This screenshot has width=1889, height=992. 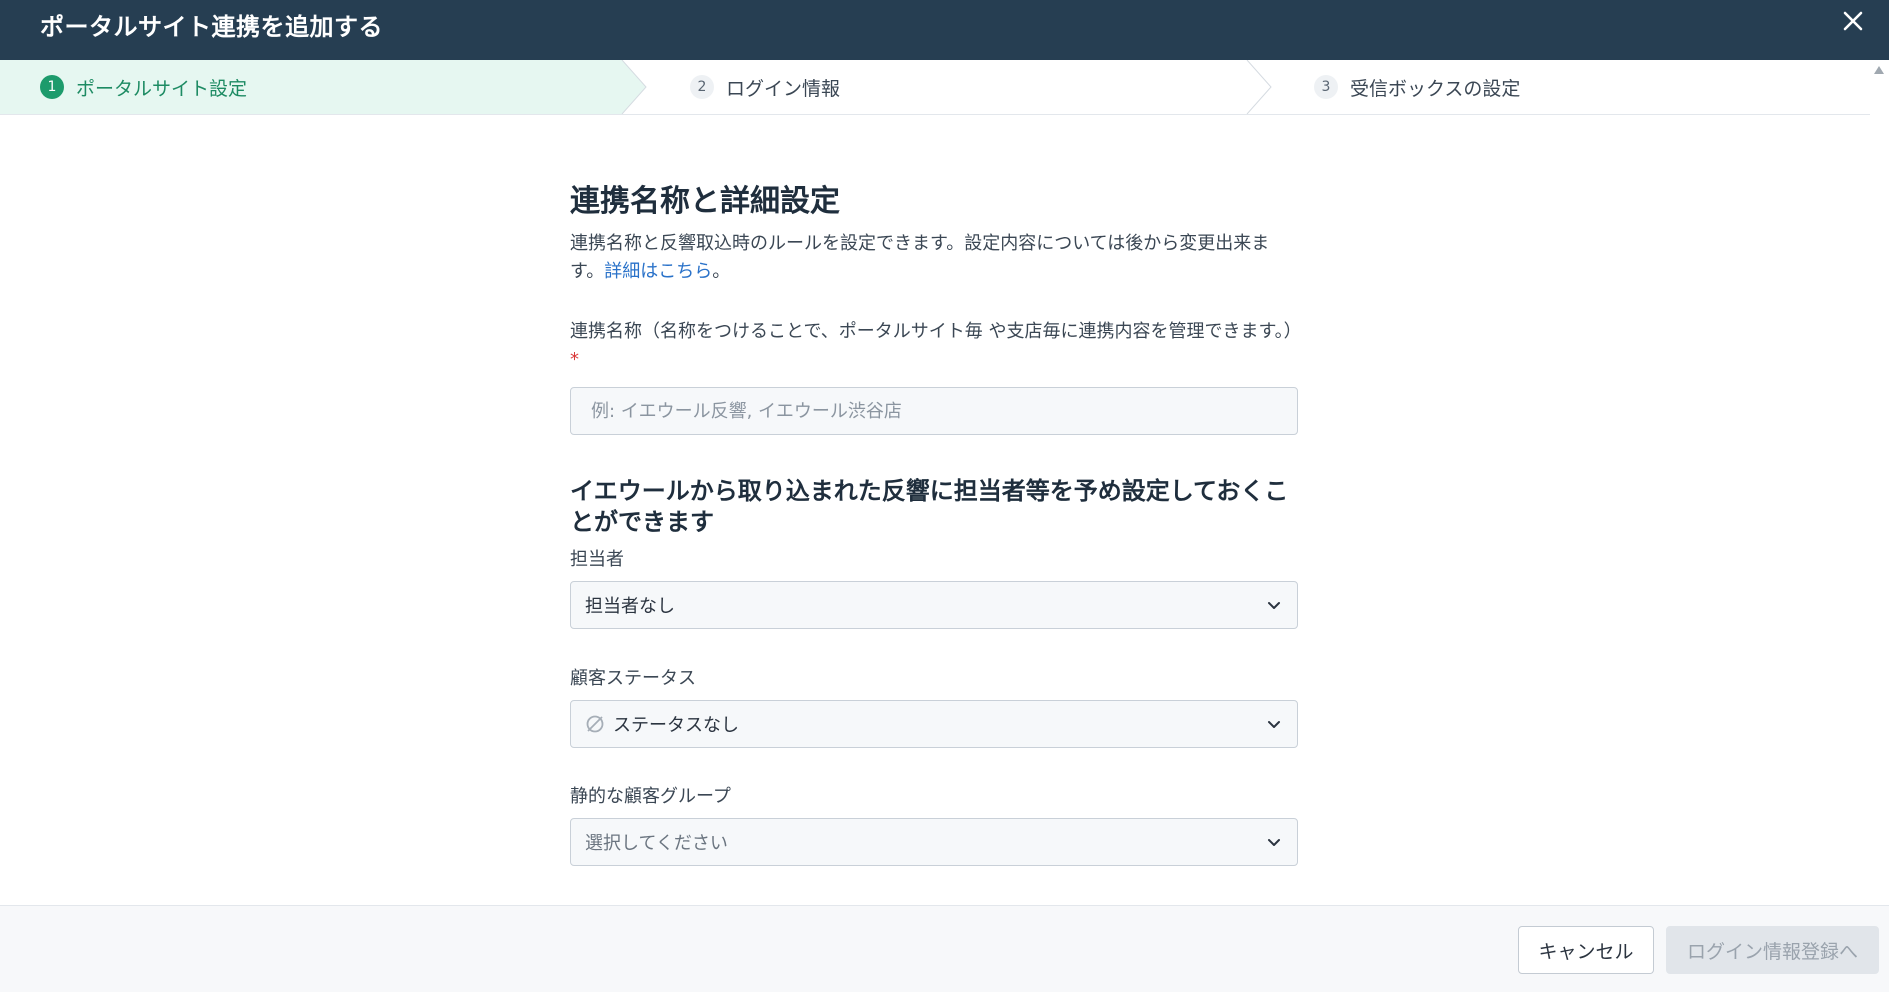 What do you see at coordinates (783, 88) in the screenshot?
I see `step-label: ログイン情報` at bounding box center [783, 88].